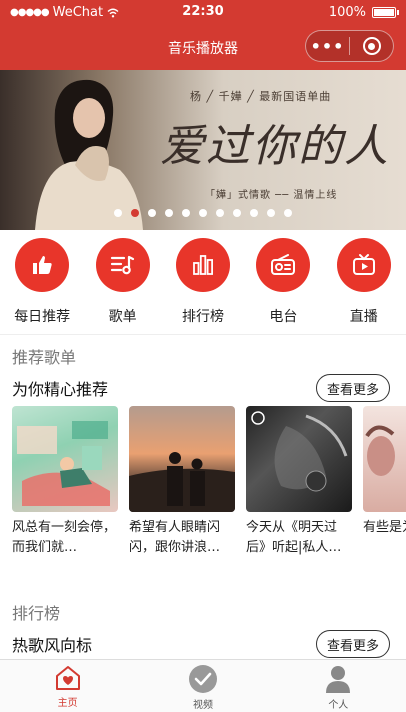 The width and height of the screenshot is (406, 712). What do you see at coordinates (202, 679) in the screenshot?
I see `video-check-icon` at bounding box center [202, 679].